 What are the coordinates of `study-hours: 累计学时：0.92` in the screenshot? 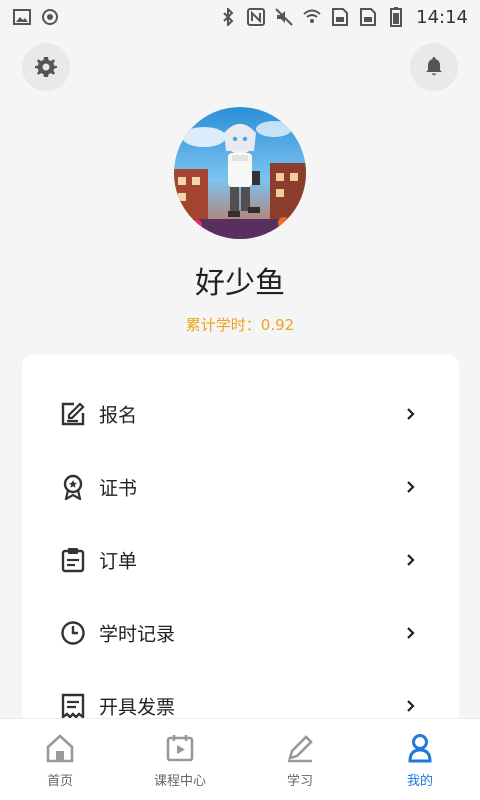 It's located at (240, 325).